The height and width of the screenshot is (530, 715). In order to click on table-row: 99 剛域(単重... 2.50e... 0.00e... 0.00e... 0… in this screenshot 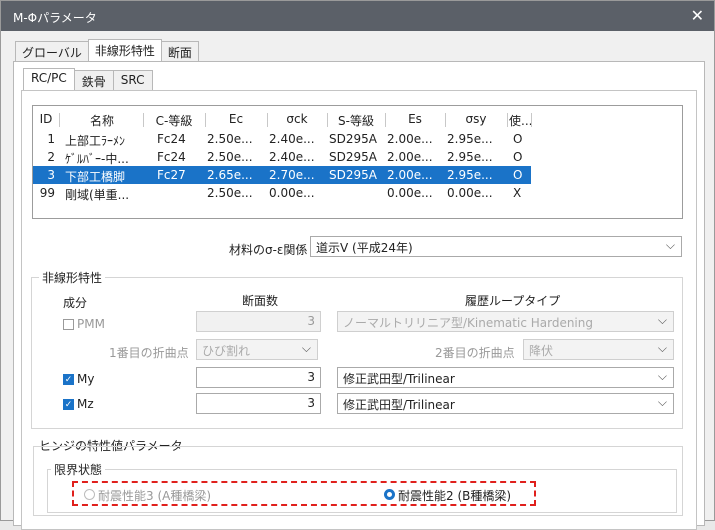, I will do `click(357, 193)`.